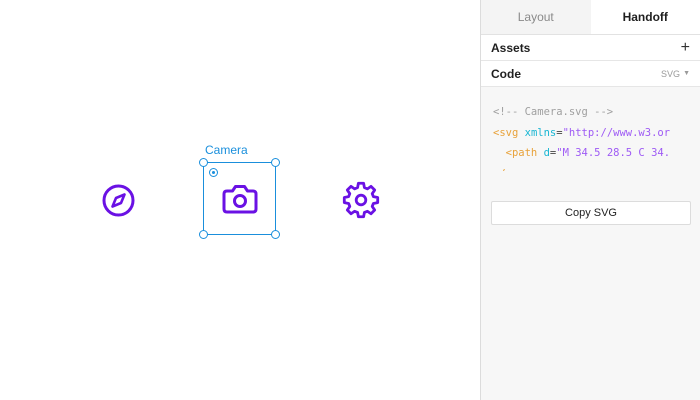 The width and height of the screenshot is (700, 400). I want to click on compass-icon, so click(118, 200).